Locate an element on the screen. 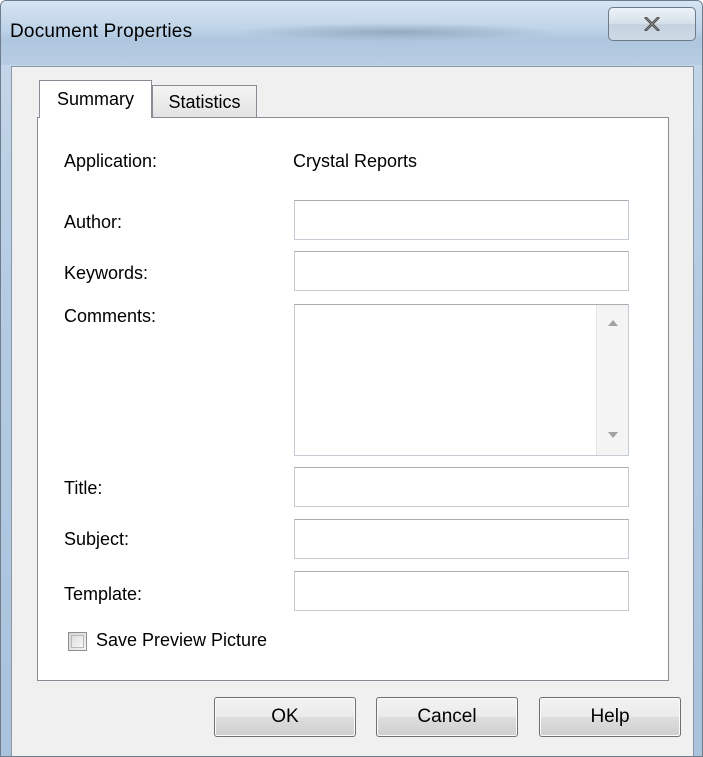 The image size is (703, 757). help-button-label: Help is located at coordinates (610, 716).